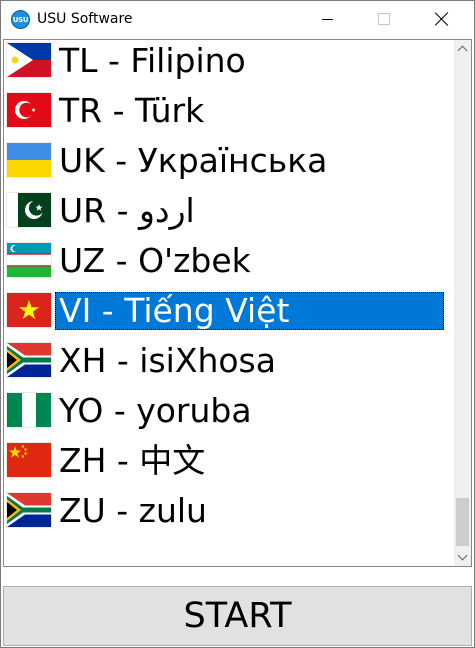 Image resolution: width=475 pixels, height=648 pixels. What do you see at coordinates (29, 460) in the screenshot?
I see `cn-flag-icon` at bounding box center [29, 460].